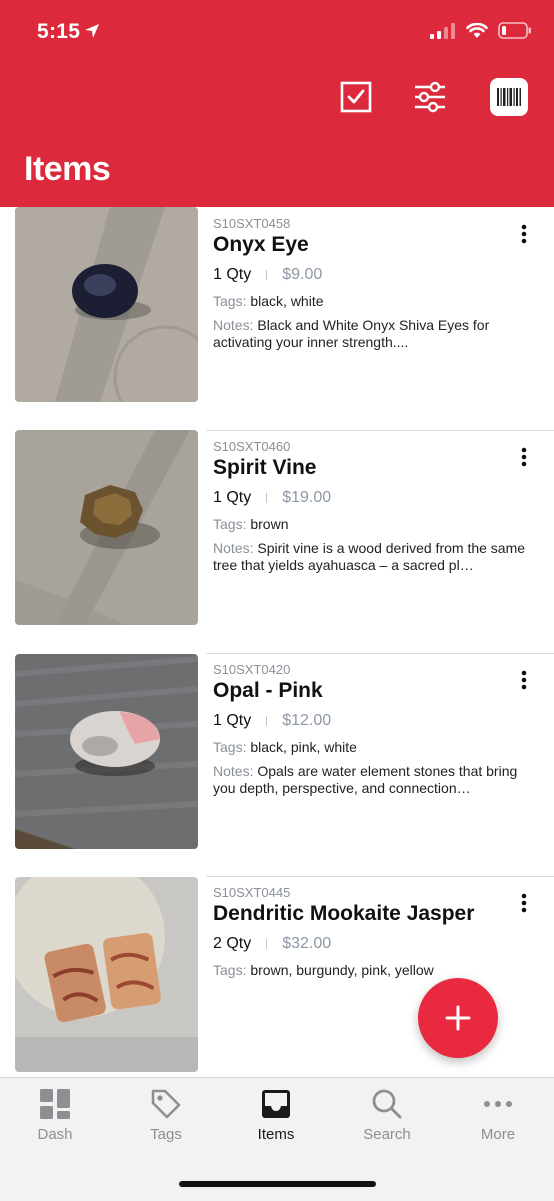 The image size is (554, 1201). I want to click on item-tags: Tags: black, white, so click(268, 301).